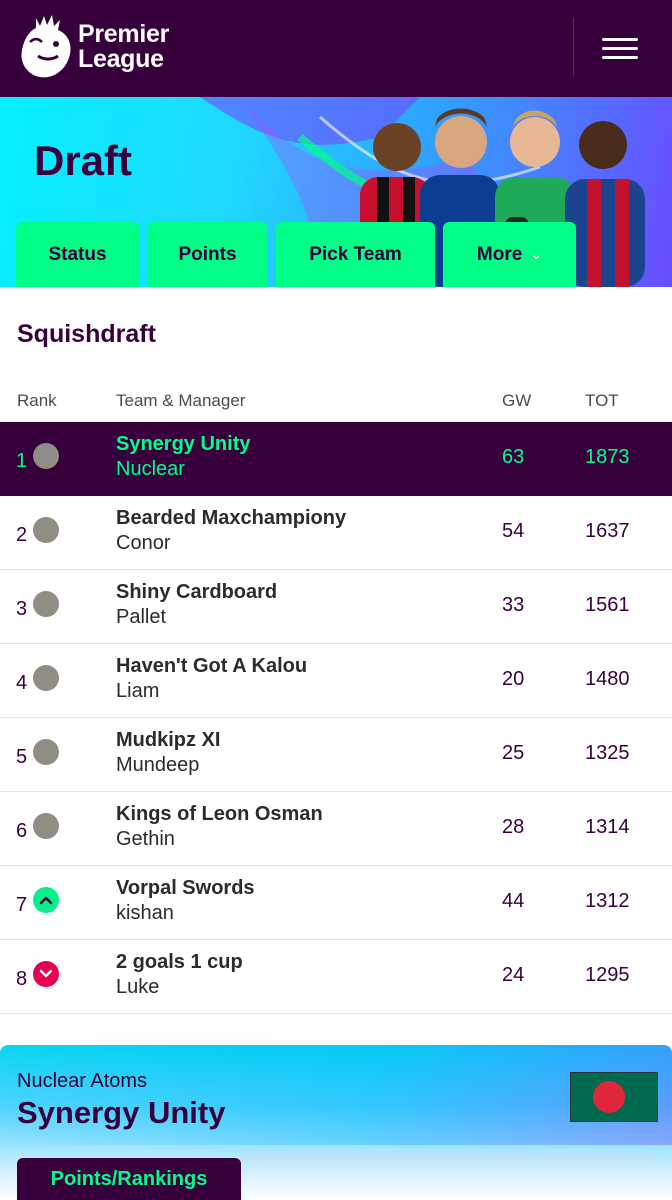 This screenshot has height=1200, width=672. What do you see at coordinates (499, 254) in the screenshot?
I see `tab-more-label: More` at bounding box center [499, 254].